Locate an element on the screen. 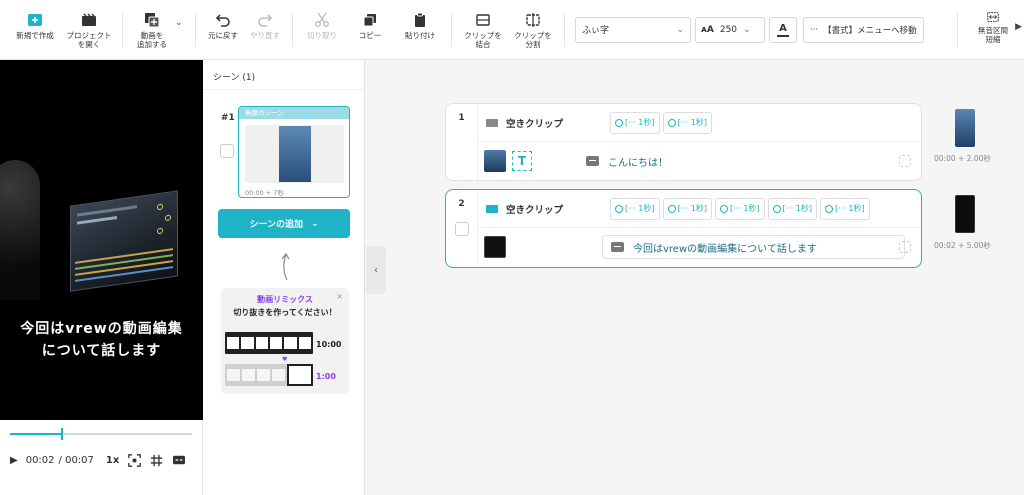  scene-title: 無題のシーン is located at coordinates (294, 113).